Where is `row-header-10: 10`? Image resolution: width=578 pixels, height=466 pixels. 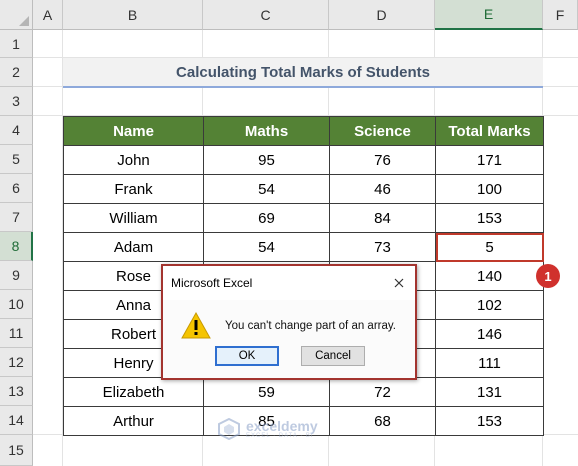 row-header-10: 10 is located at coordinates (16, 304).